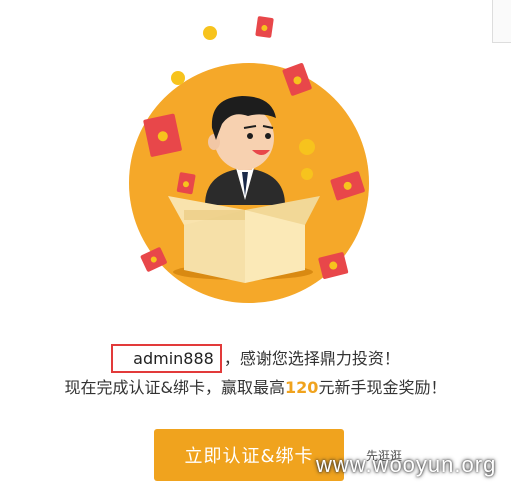  I want to click on reward-suffix: 元新手现金奖励！, so click(382, 387).